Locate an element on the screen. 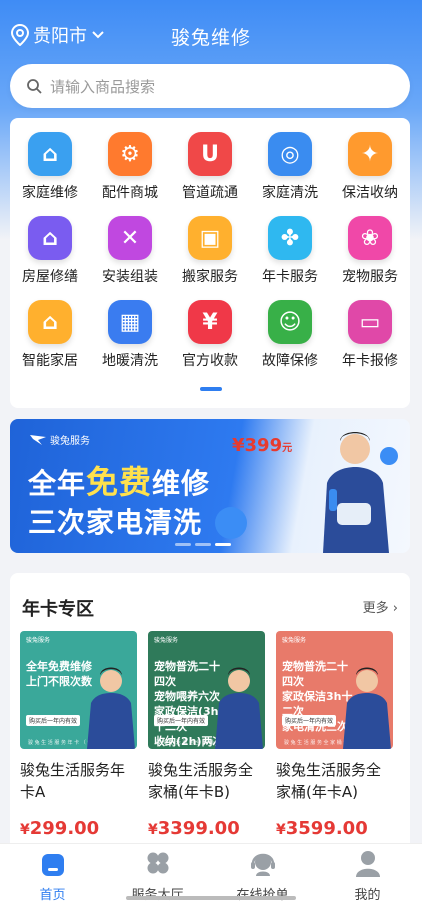 This screenshot has height=907, width=422. banner-headline-1: 全年免费维修 is located at coordinates (119, 482).